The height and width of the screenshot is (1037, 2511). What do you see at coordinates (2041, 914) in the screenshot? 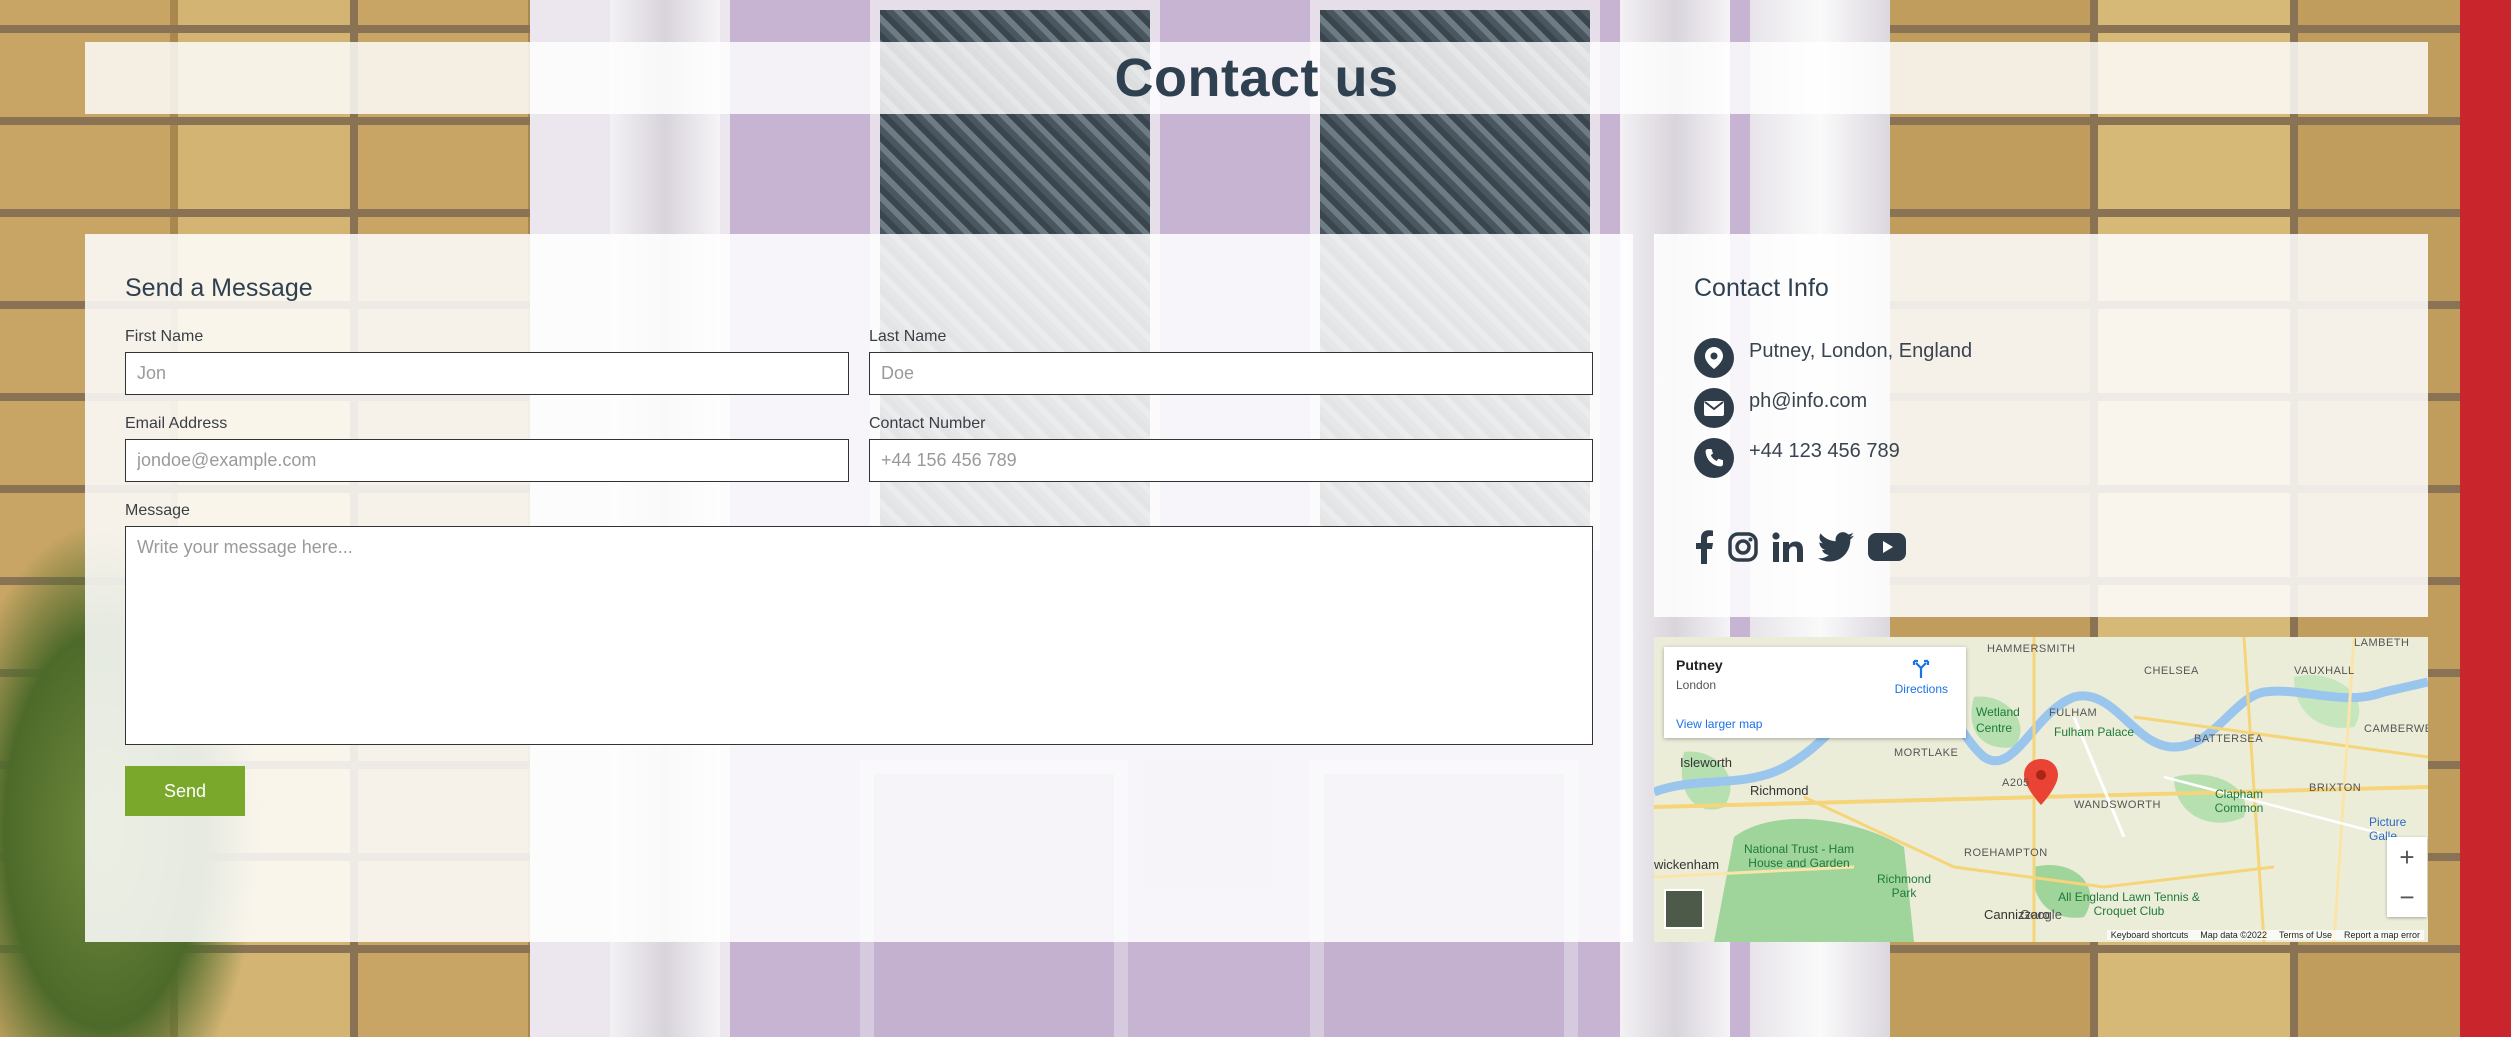
I see `map-google-logo: Google` at bounding box center [2041, 914].